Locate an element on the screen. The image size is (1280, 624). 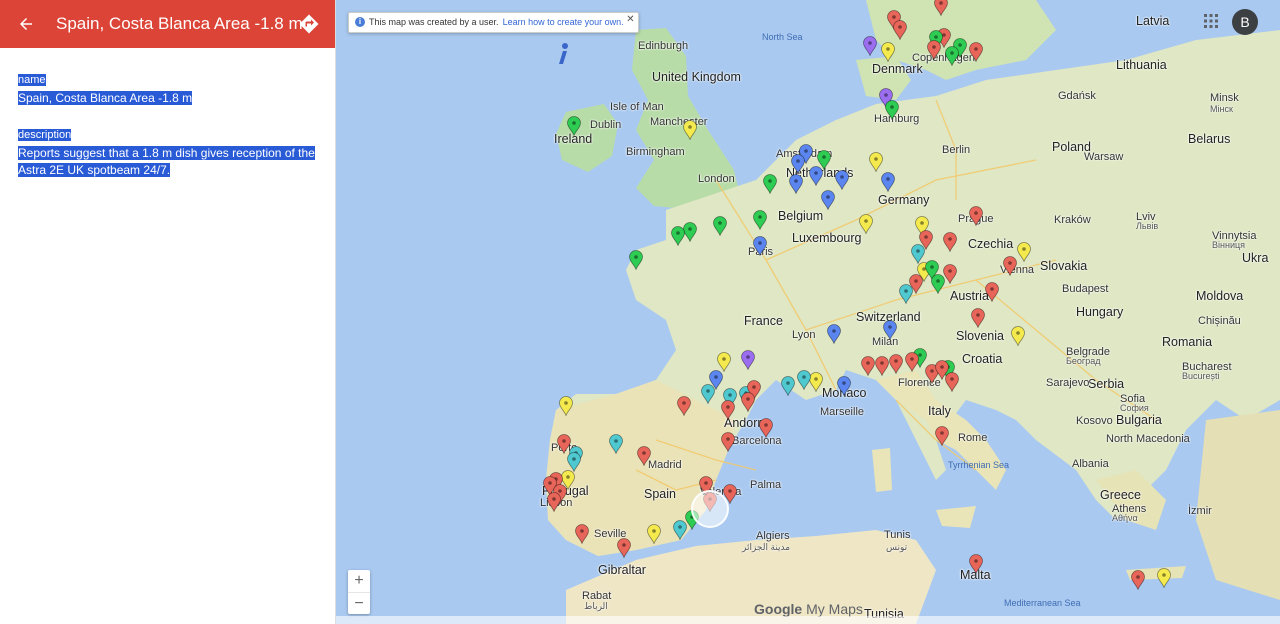
map-footer is located at coordinates (808, 620).